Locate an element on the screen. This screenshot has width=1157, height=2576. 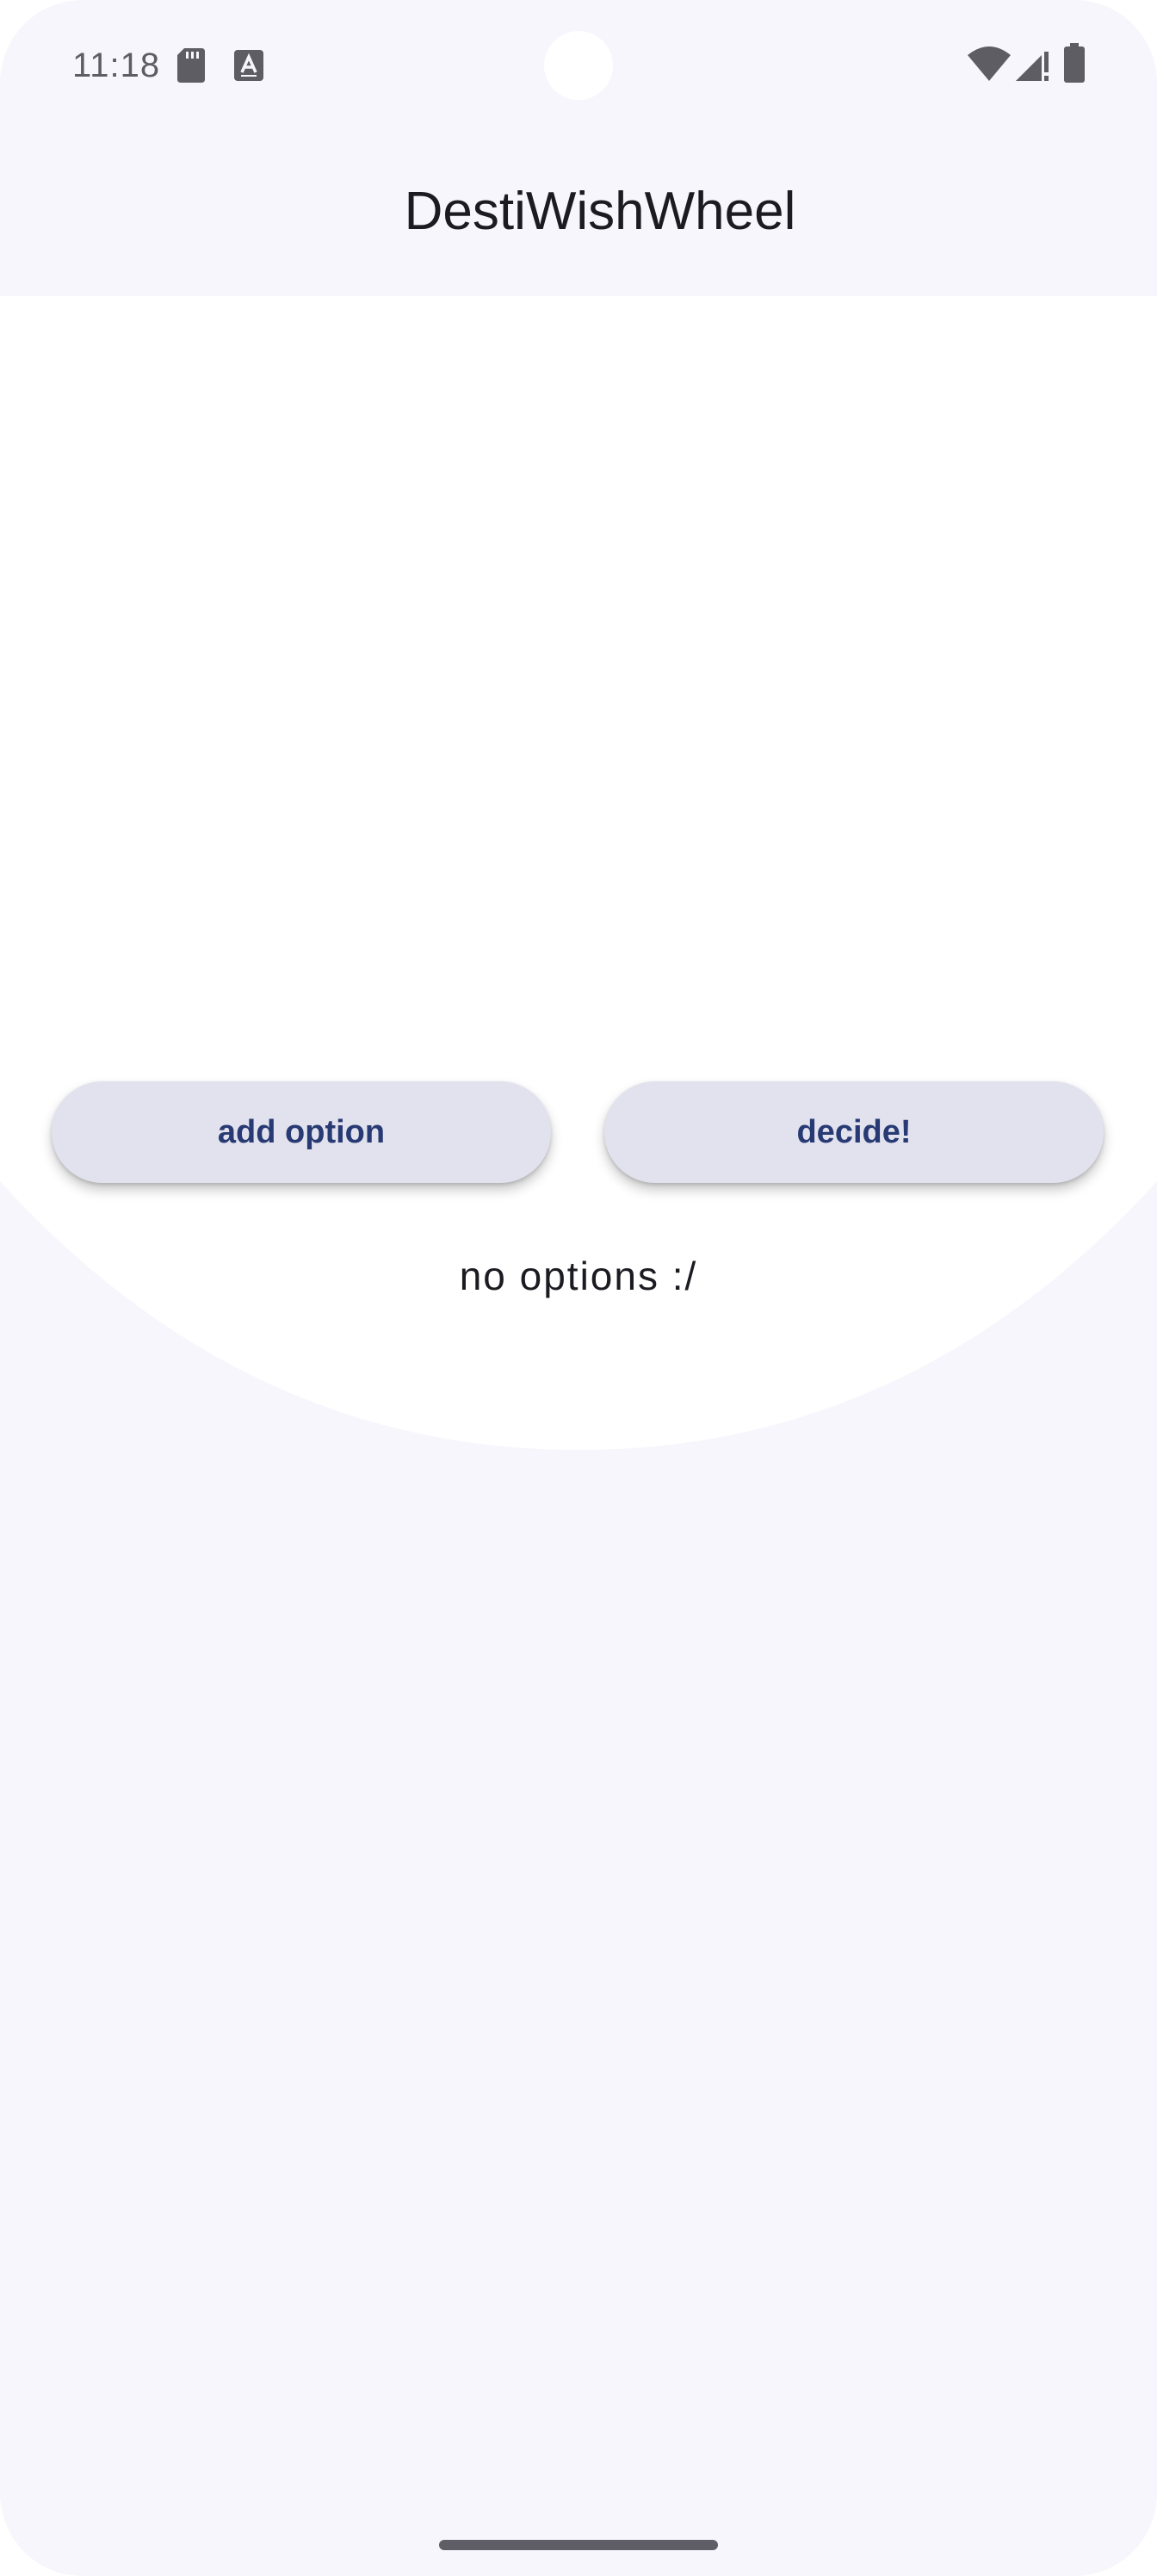
decide-label: decide! is located at coordinates (854, 1131).